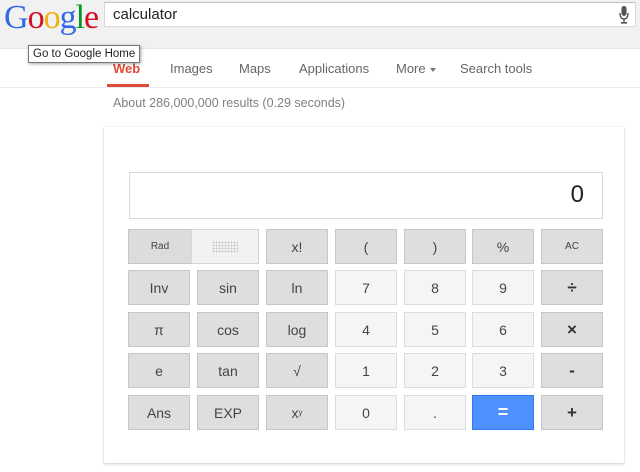  I want to click on inverse-button: Inv, so click(159, 287).